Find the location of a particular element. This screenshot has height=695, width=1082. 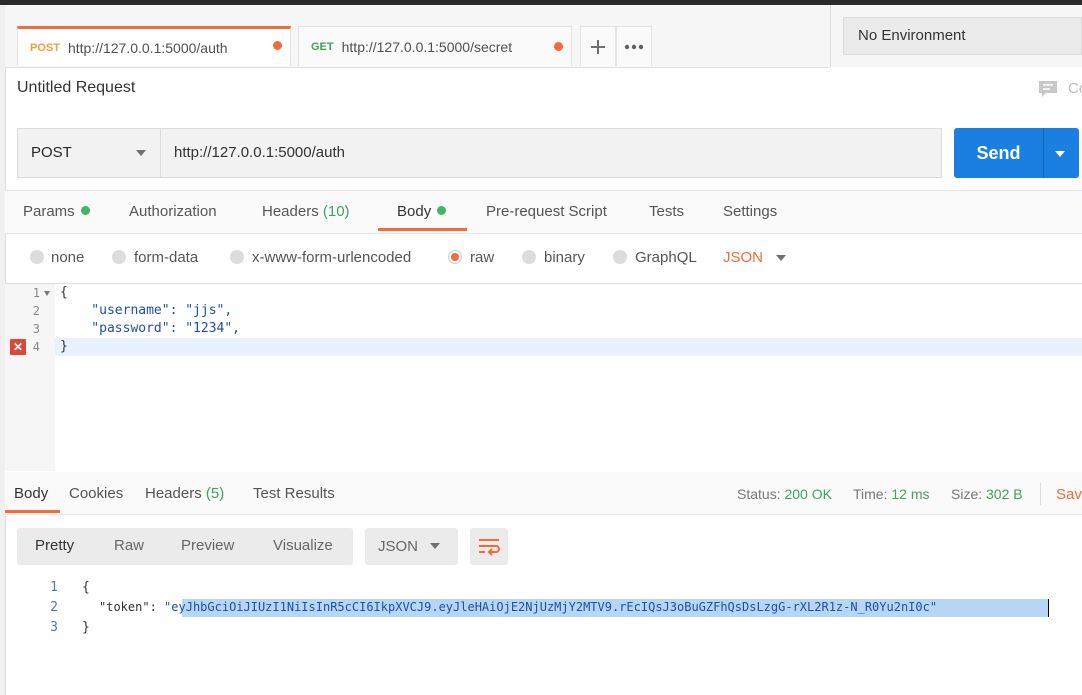

json-colon: : is located at coordinates (157, 607).